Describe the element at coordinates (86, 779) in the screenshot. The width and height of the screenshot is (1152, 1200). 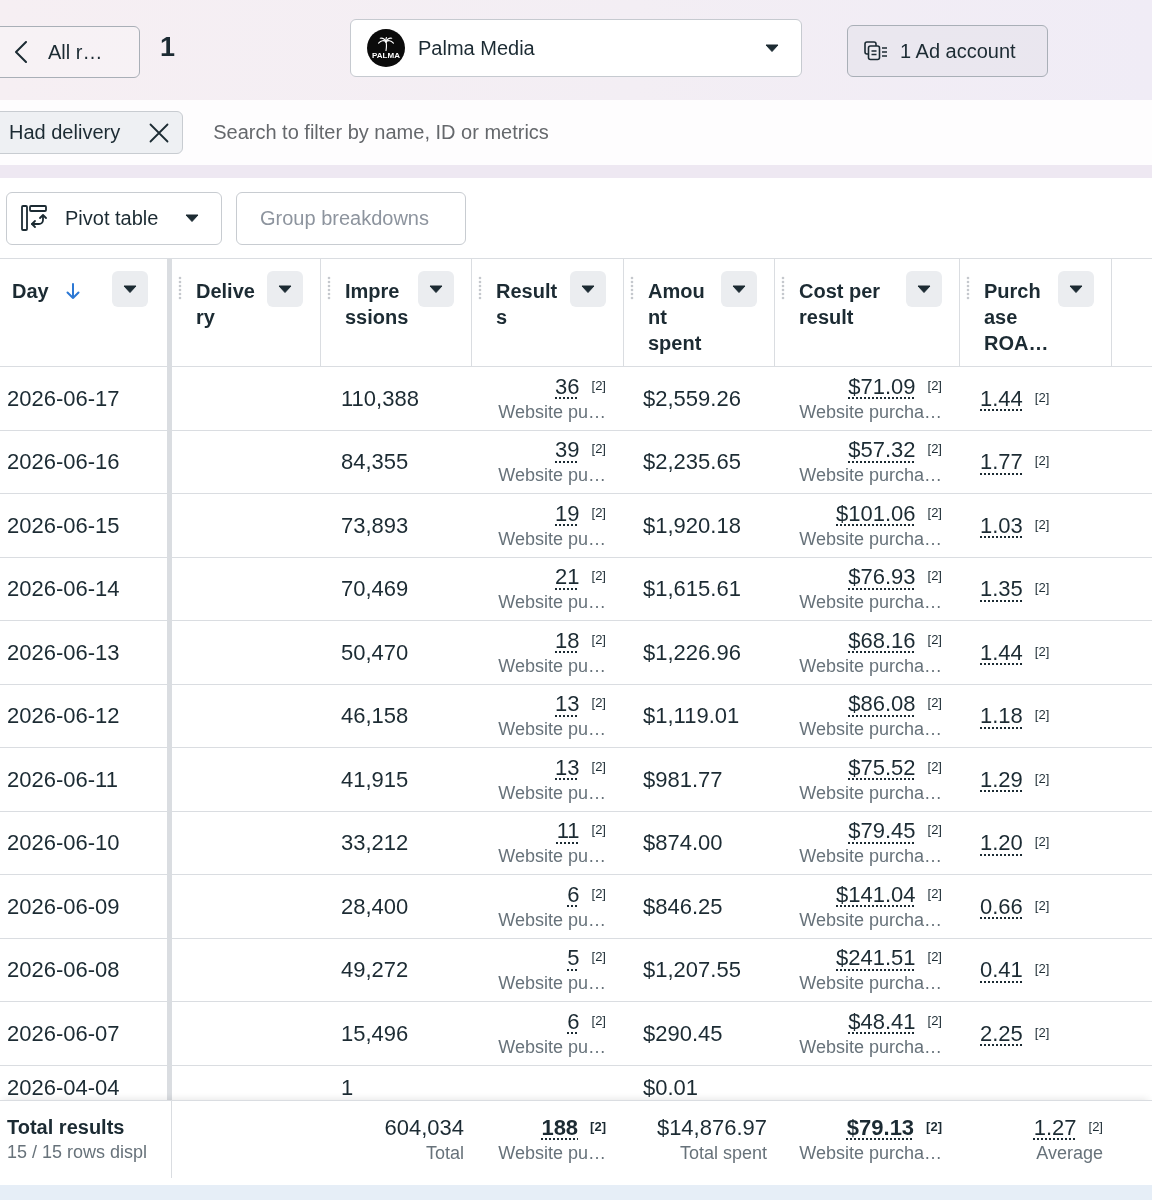
I see `date-cell: 2026-06-11` at that location.